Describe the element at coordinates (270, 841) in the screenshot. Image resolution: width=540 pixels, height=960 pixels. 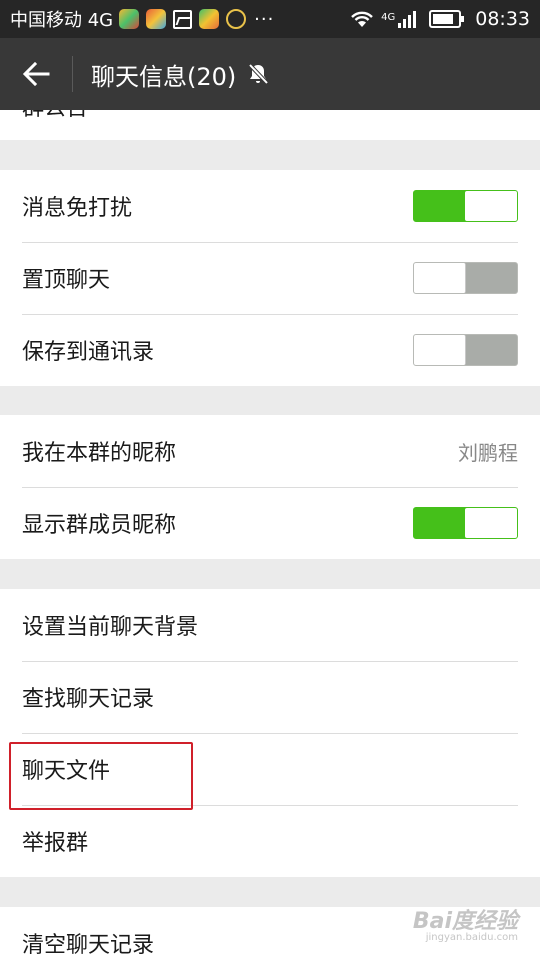
I see `list-item-report-group: 举报群` at that location.